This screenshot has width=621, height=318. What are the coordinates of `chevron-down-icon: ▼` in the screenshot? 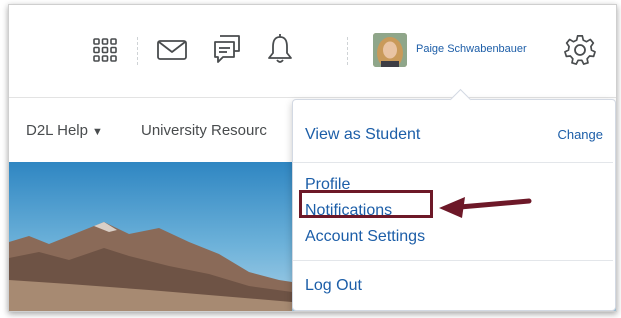 It's located at (97, 132).